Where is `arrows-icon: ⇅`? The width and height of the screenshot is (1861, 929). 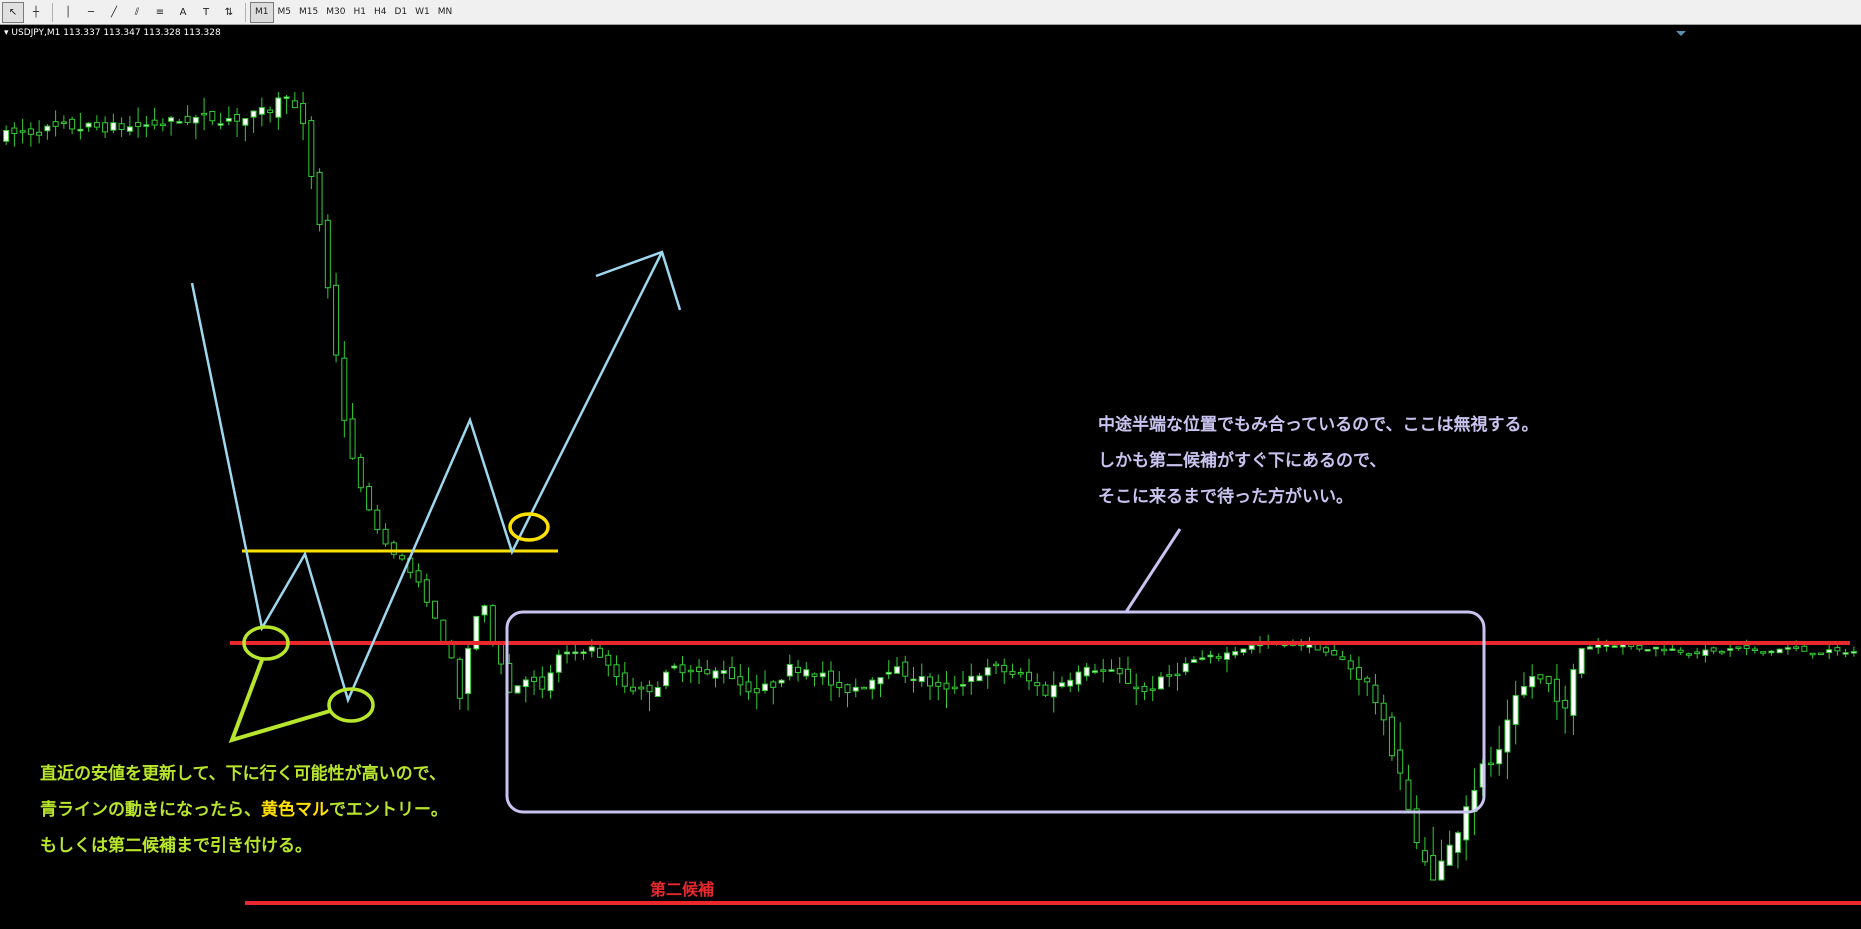
arrows-icon: ⇅ is located at coordinates (229, 12).